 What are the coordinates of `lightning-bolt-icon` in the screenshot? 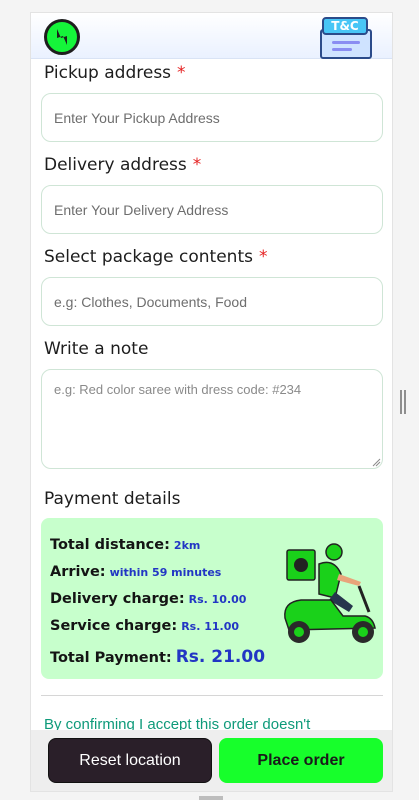 It's located at (62, 37).